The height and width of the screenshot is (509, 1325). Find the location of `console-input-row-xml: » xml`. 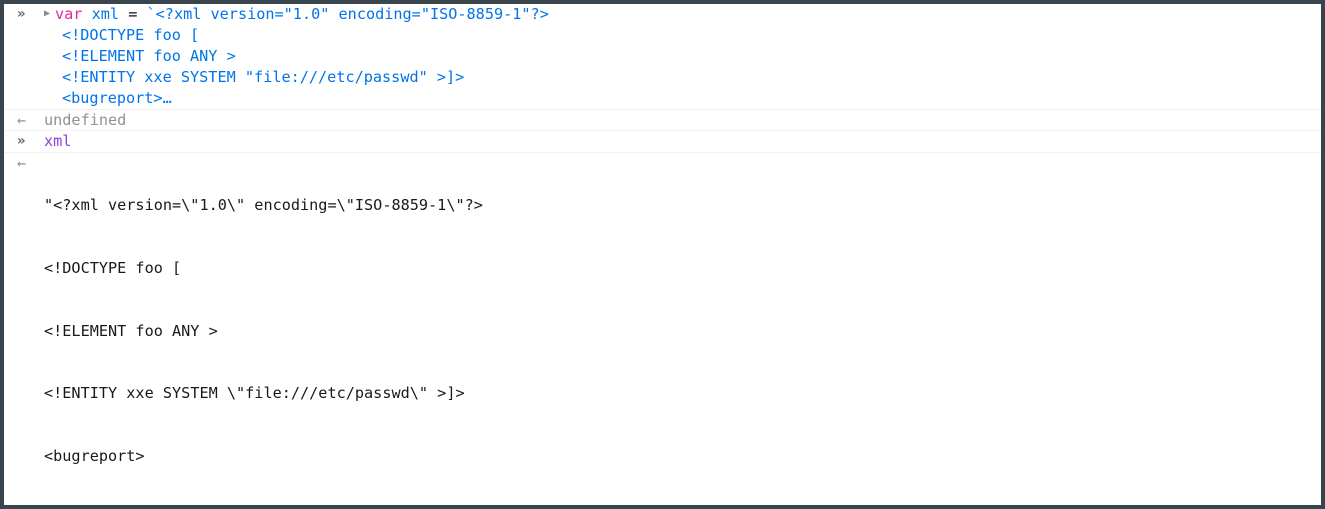

console-input-row-xml: » xml is located at coordinates (662, 141).